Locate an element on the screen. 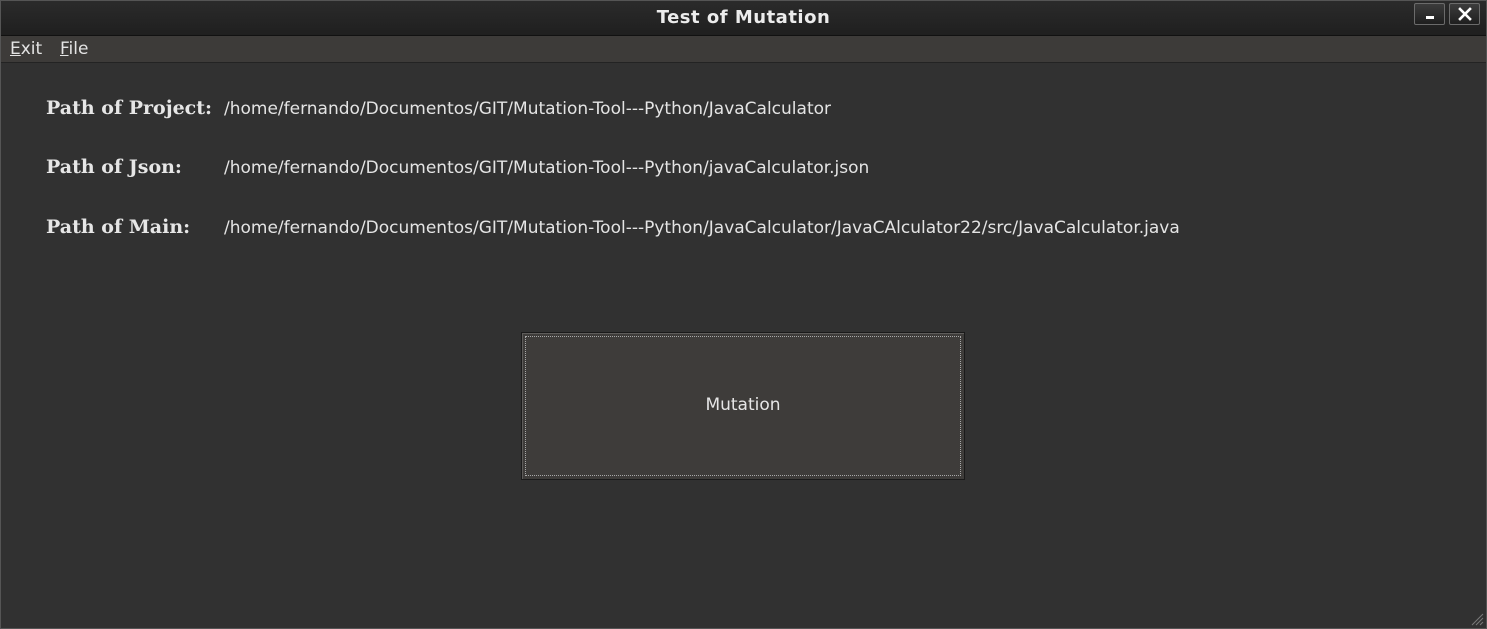 This screenshot has height=629, width=1487. main-path-label: Path of Main: is located at coordinates (118, 227).